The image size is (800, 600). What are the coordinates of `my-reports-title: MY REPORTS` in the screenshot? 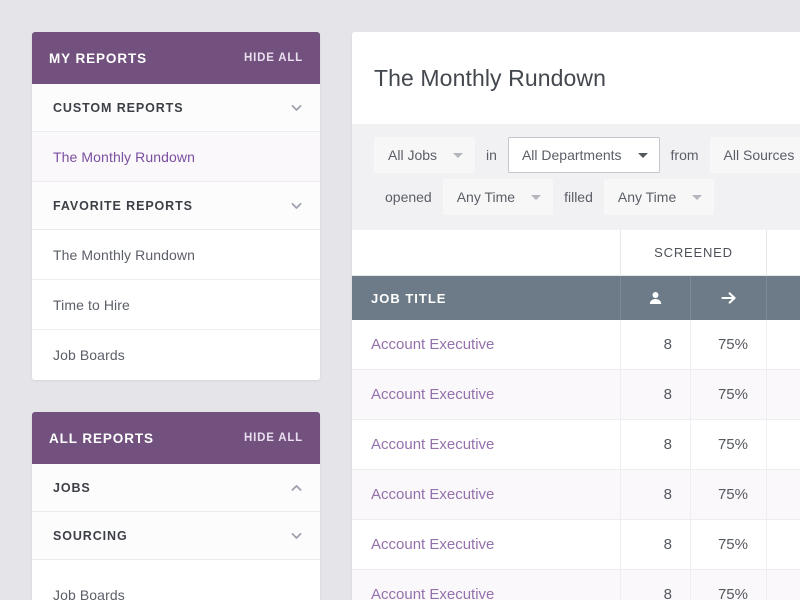 It's located at (98, 58).